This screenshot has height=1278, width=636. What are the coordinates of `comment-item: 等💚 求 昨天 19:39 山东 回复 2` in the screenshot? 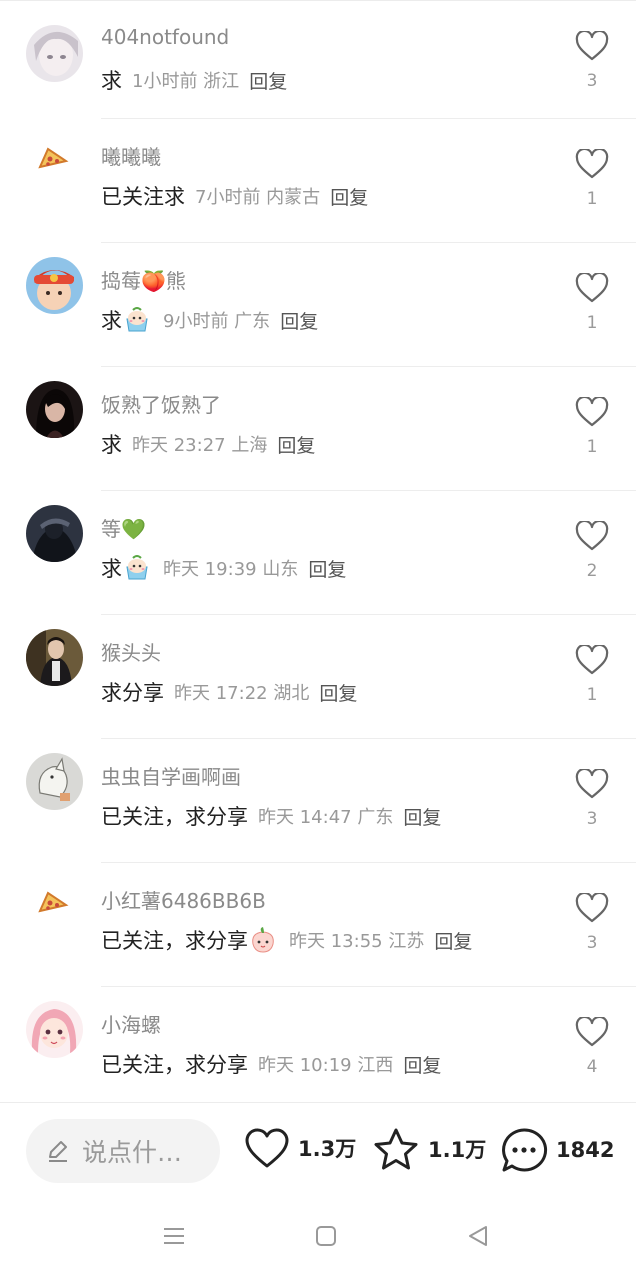 It's located at (318, 553).